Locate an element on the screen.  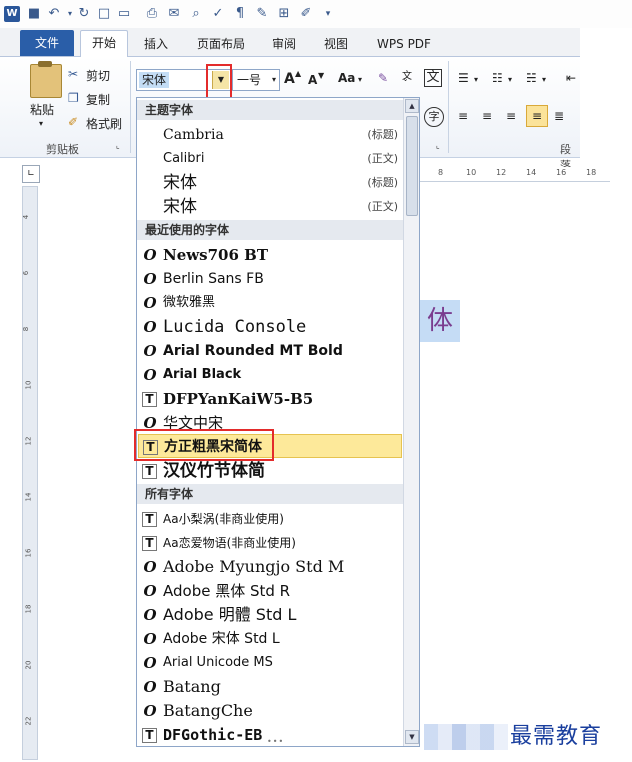
decrease-indent-icon: ⇤ is located at coordinates (571, 78).